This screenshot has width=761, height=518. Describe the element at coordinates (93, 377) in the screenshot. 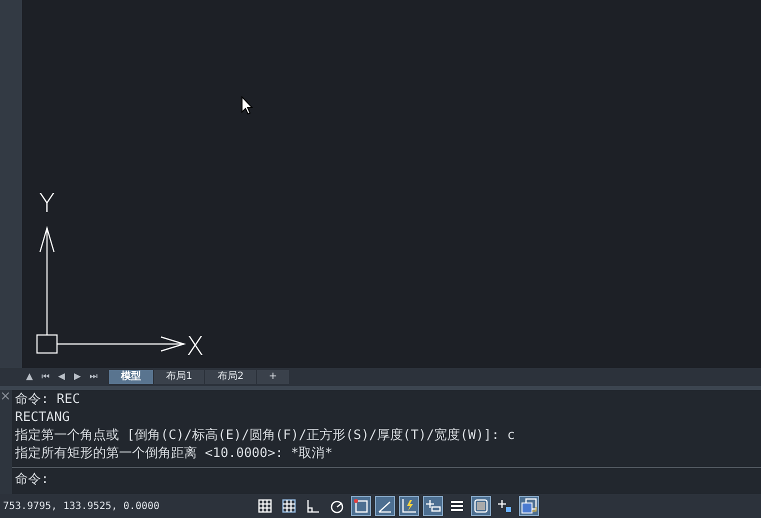

I see `tab-nav-button: ⏭` at that location.